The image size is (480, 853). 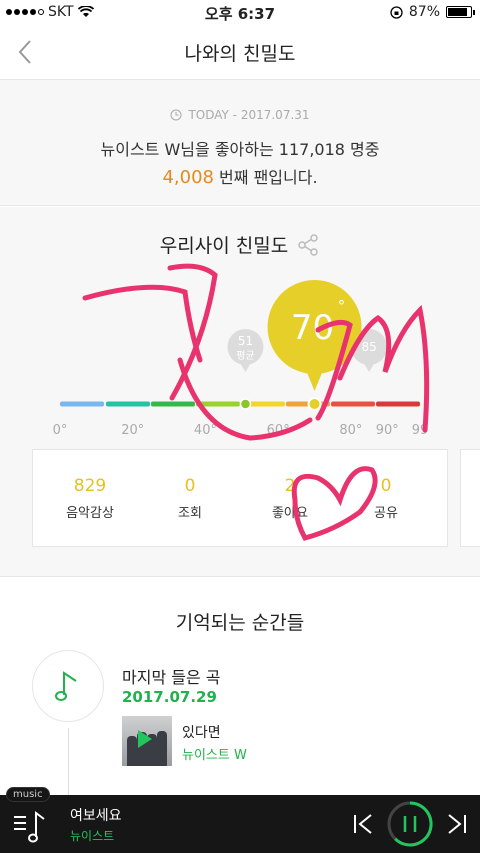 I want to click on album-cover, so click(x=147, y=741).